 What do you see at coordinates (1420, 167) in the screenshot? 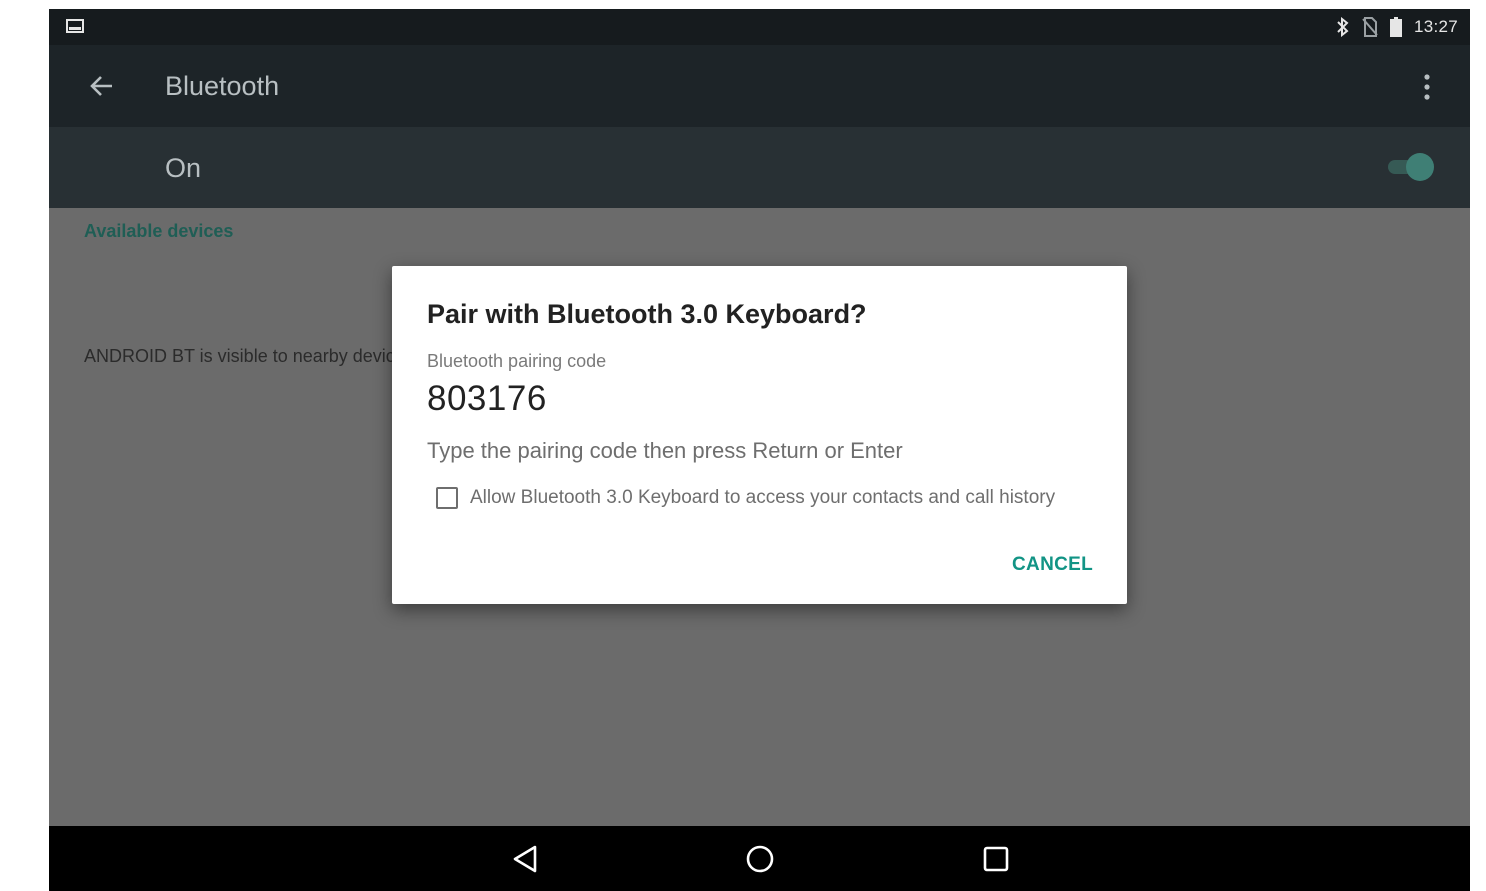
I see `switch-thumb` at bounding box center [1420, 167].